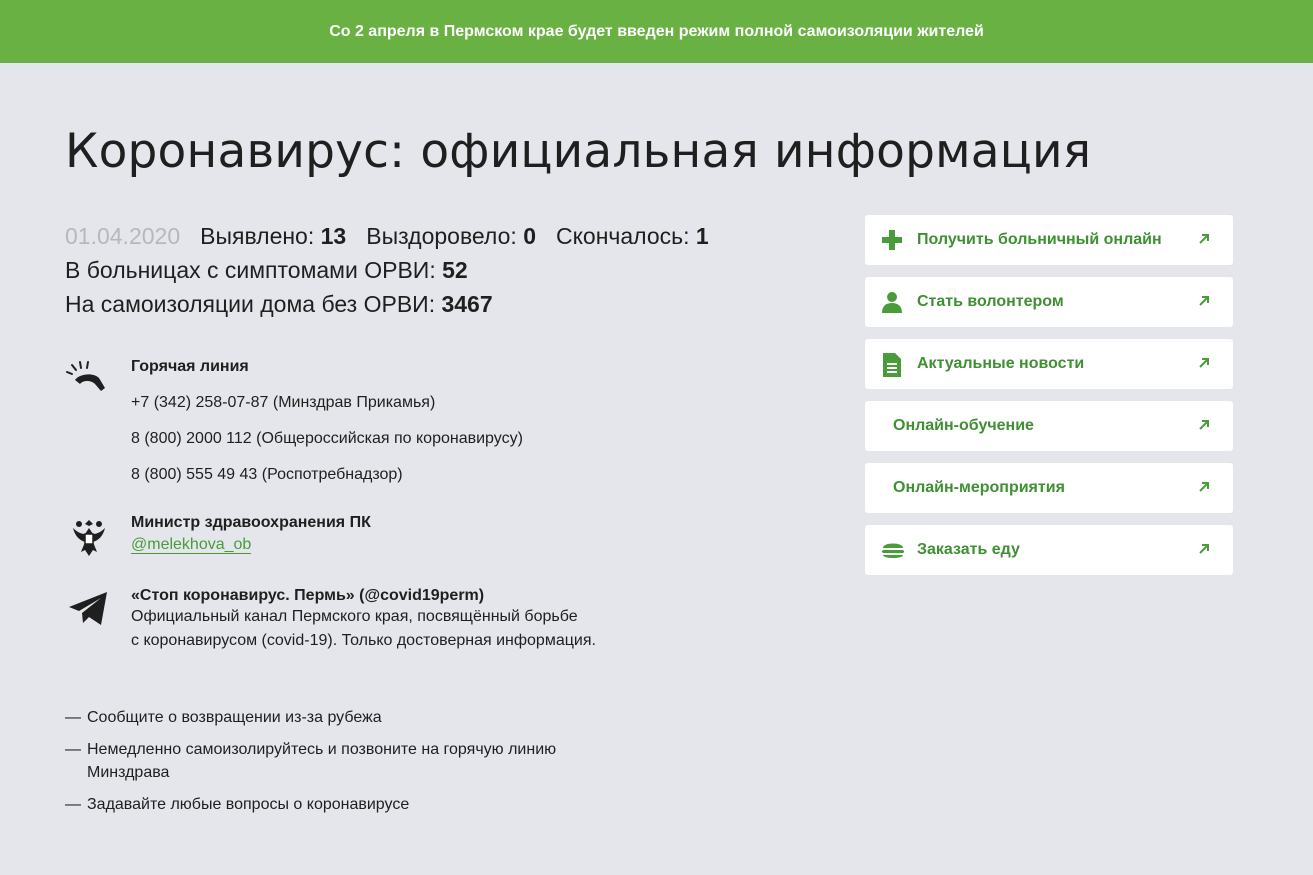  Describe the element at coordinates (123, 236) in the screenshot. I see `stats-date: 01.04.2020` at that location.